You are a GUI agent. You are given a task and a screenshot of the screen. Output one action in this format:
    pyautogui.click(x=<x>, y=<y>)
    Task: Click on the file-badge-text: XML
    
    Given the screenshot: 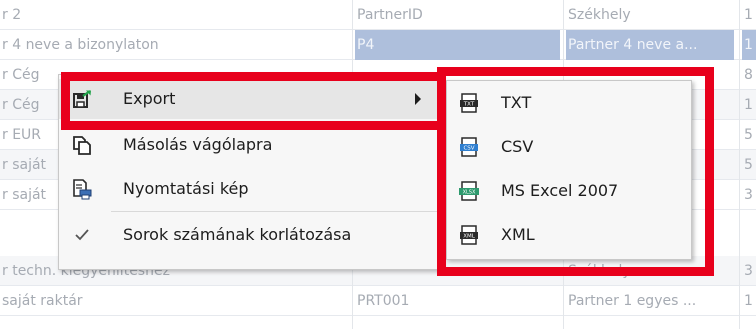 What is the action you would take?
    pyautogui.click(x=469, y=237)
    